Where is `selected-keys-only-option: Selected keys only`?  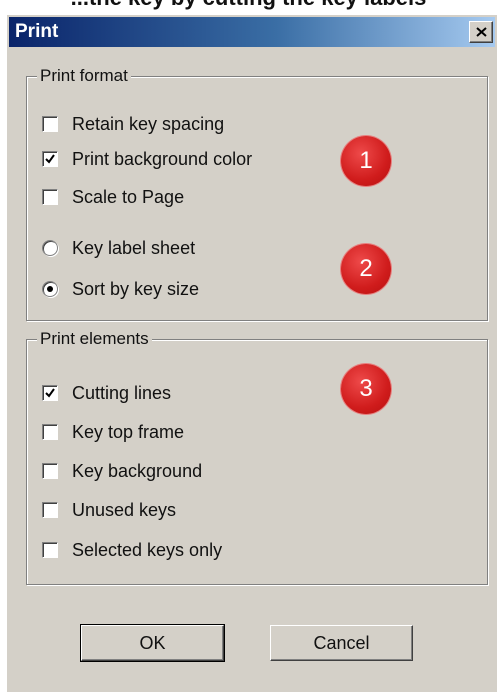
selected-keys-only-option: Selected keys only is located at coordinates (132, 550).